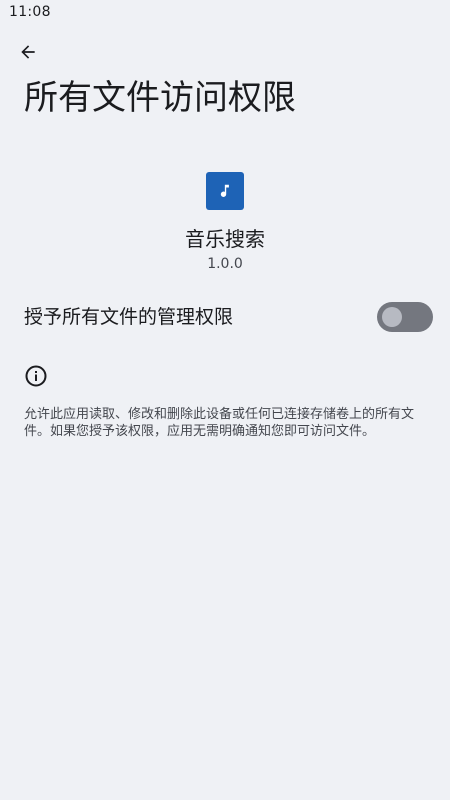 Image resolution: width=450 pixels, height=800 pixels. Describe the element at coordinates (160, 98) in the screenshot. I see `page-title: 所有文件访问权限` at that location.